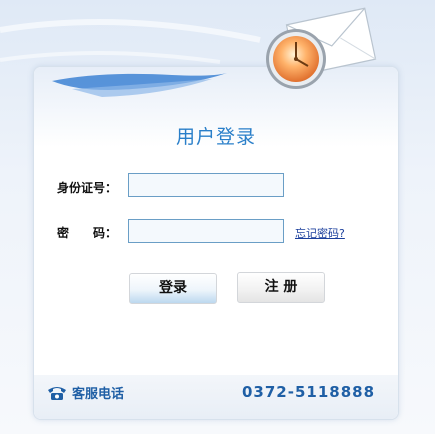 The image size is (435, 434). Describe the element at coordinates (87, 188) in the screenshot. I see `id-number-label: 身份证号：` at that location.